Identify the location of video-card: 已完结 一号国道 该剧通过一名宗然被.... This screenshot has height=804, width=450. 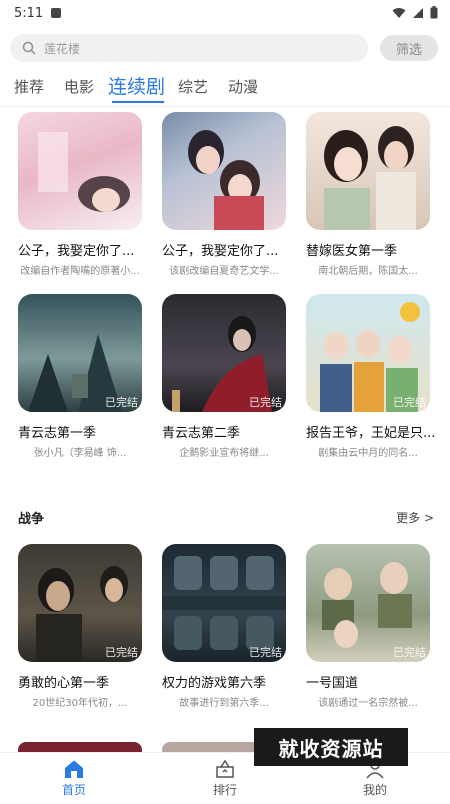
(368, 626).